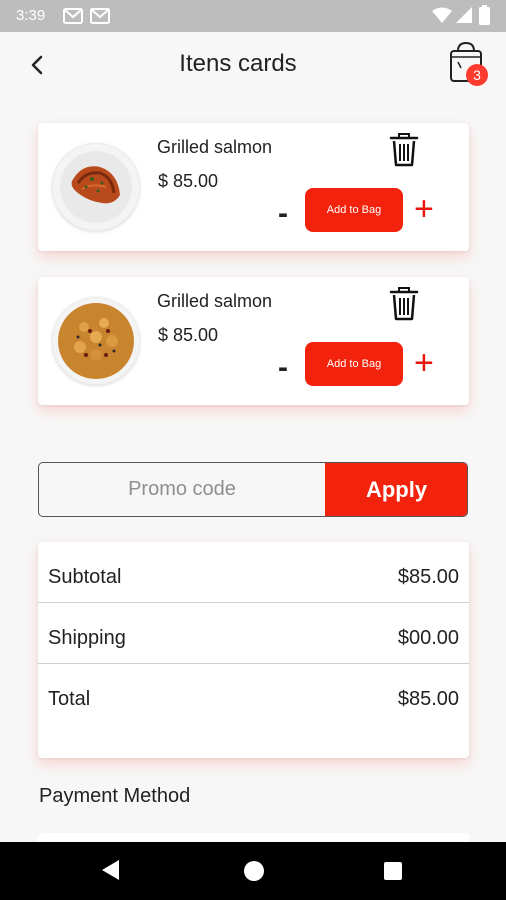  I want to click on page-title: Itens cards, so click(238, 63).